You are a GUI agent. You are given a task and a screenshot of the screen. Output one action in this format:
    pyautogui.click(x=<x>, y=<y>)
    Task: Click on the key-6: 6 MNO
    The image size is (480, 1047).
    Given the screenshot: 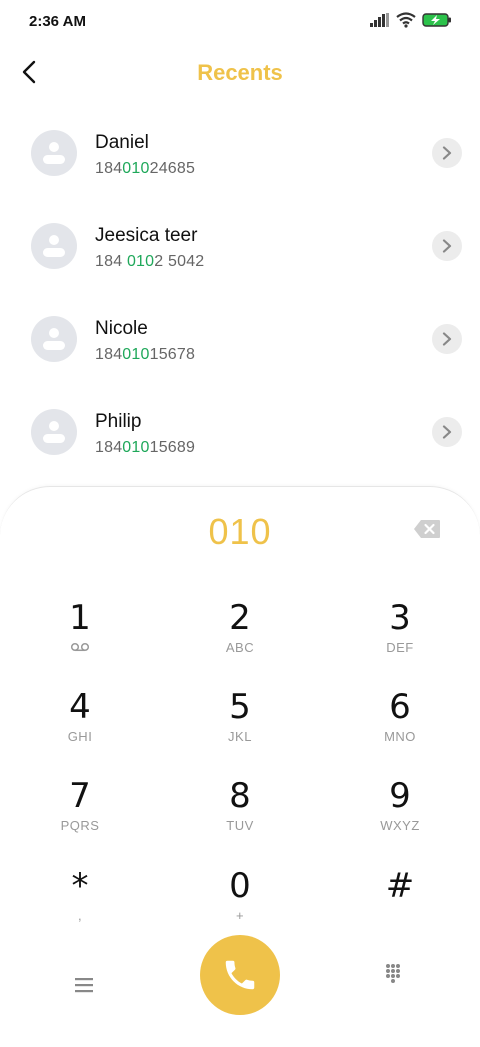 What is the action you would take?
    pyautogui.click(x=400, y=727)
    